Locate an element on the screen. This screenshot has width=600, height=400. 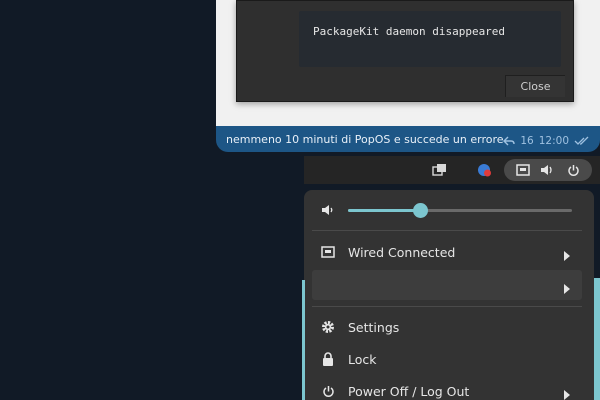
lock-icon is located at coordinates (328, 359).